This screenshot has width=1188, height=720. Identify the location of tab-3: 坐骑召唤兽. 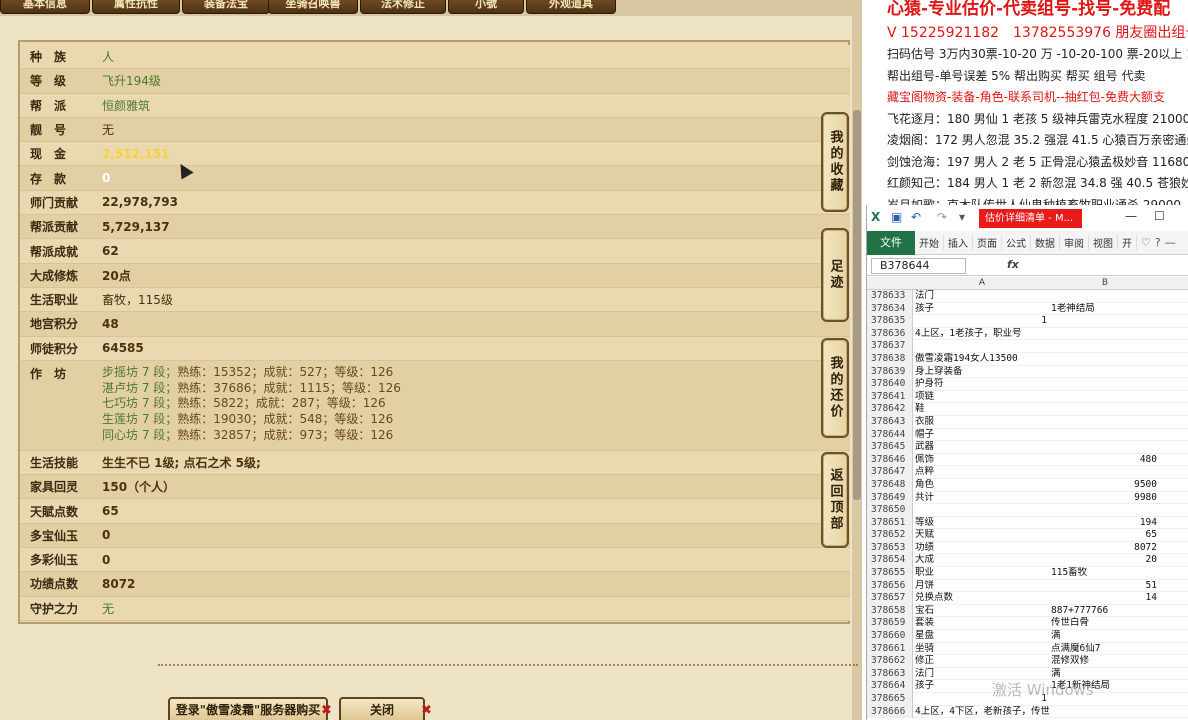
(313, 7).